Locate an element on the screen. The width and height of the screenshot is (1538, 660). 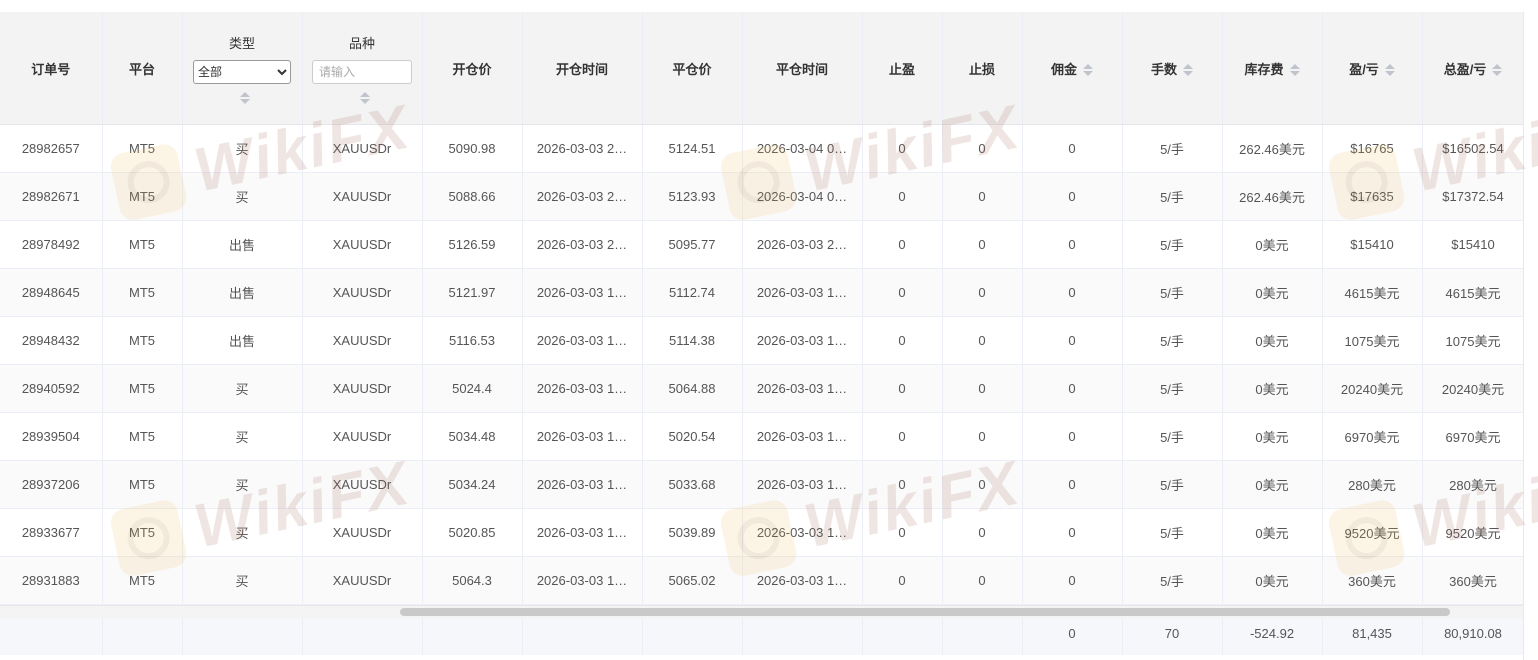
col-open-time: 开仓时间 is located at coordinates (582, 68).